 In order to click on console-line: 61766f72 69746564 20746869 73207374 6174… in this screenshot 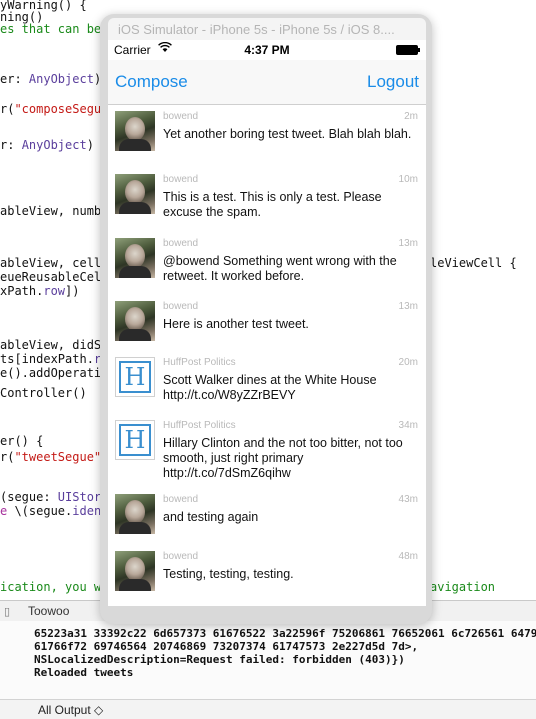, I will do `click(226, 646)`.